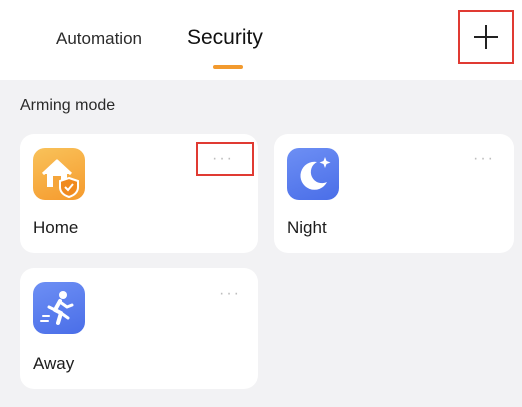 This screenshot has width=522, height=407. I want to click on mode-label-home: Home, so click(56, 227).